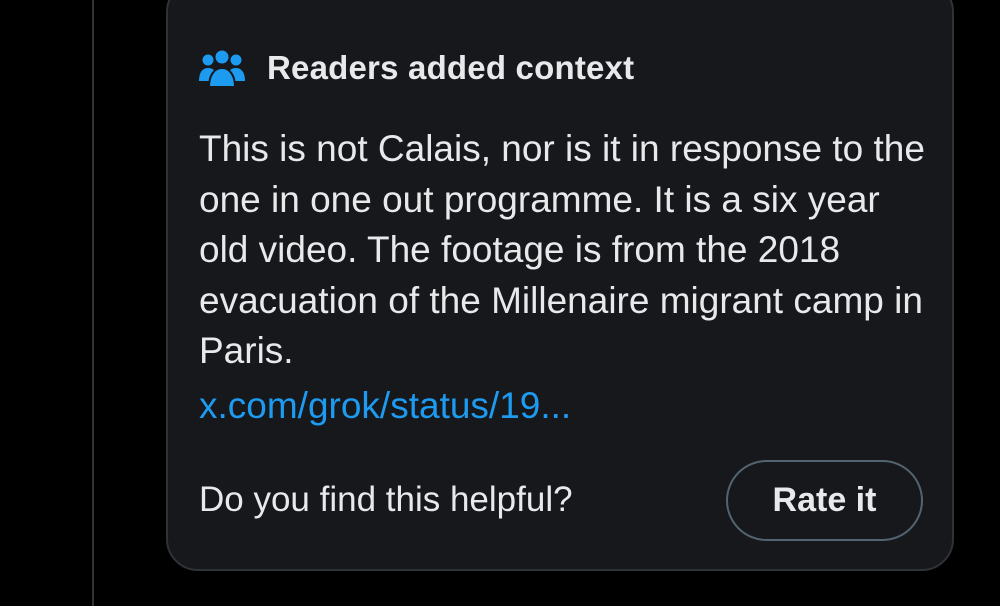  Describe the element at coordinates (451, 67) in the screenshot. I see `community-note-title: Readers added context` at that location.